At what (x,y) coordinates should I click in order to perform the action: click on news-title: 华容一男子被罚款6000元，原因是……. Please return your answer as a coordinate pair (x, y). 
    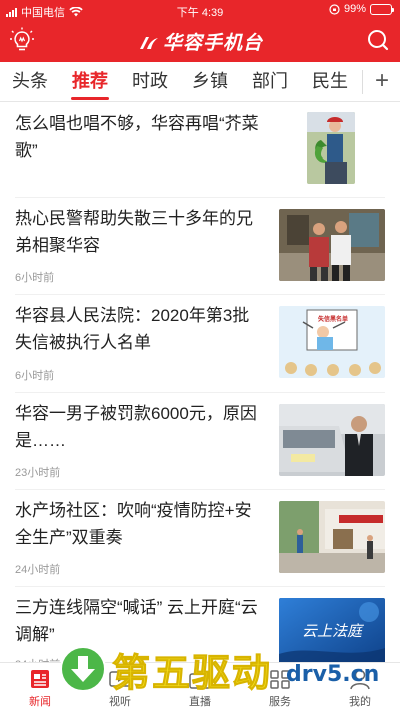
    Looking at the image, I should click on (140, 427).